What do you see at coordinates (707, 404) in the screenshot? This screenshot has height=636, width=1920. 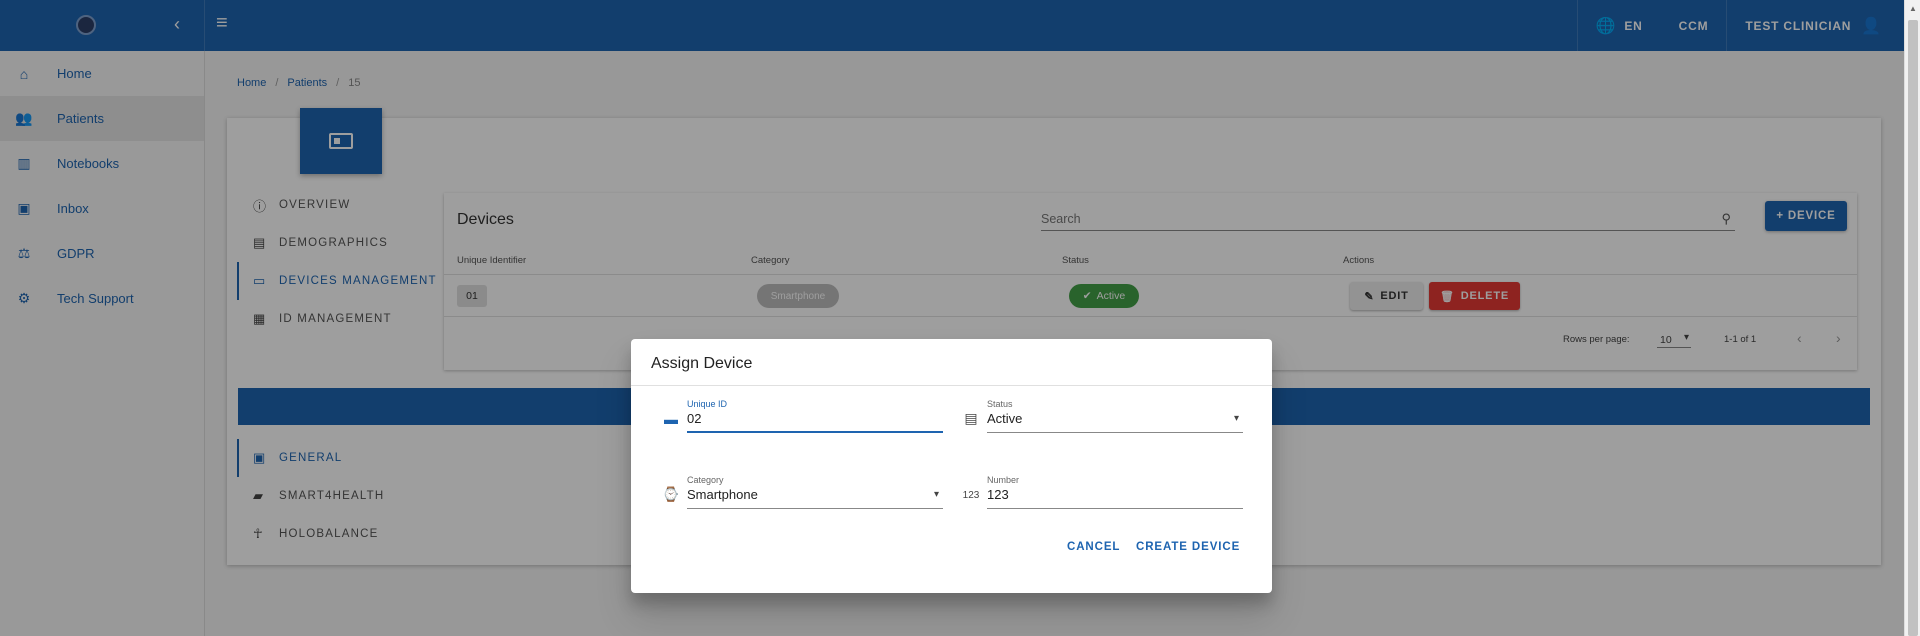 I see `unique-id-label: Unique ID` at bounding box center [707, 404].